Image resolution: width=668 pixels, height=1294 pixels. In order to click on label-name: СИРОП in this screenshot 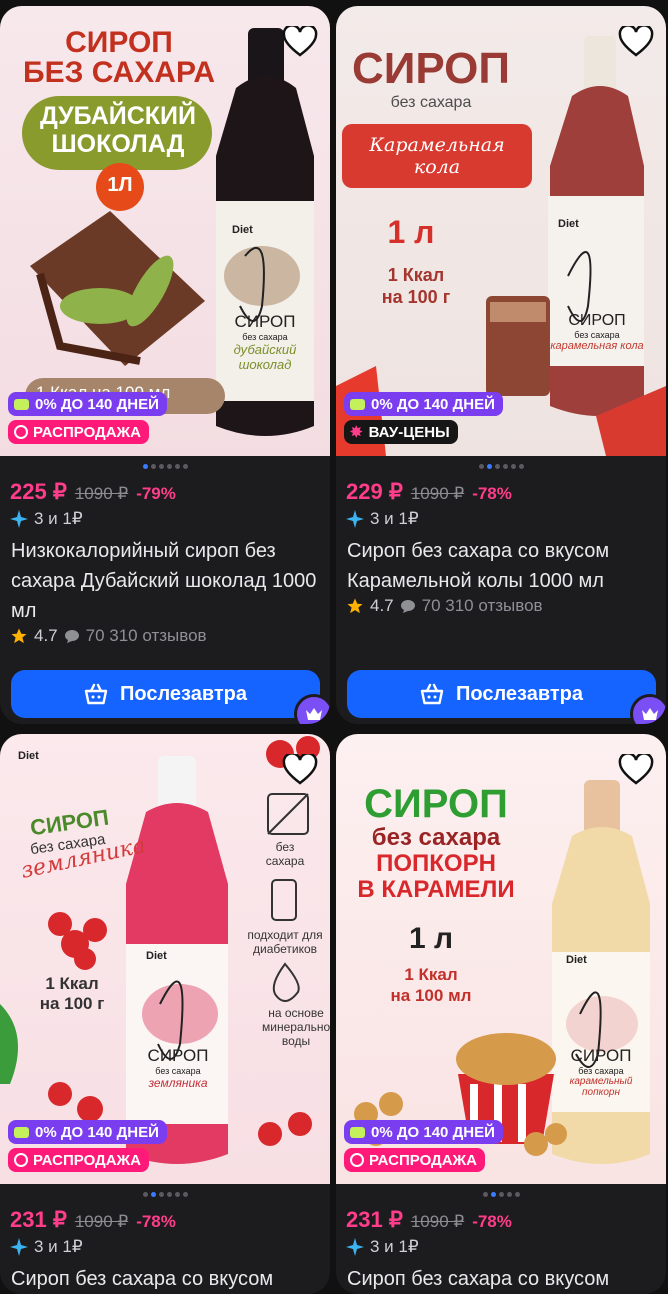, I will do `click(265, 321)`.